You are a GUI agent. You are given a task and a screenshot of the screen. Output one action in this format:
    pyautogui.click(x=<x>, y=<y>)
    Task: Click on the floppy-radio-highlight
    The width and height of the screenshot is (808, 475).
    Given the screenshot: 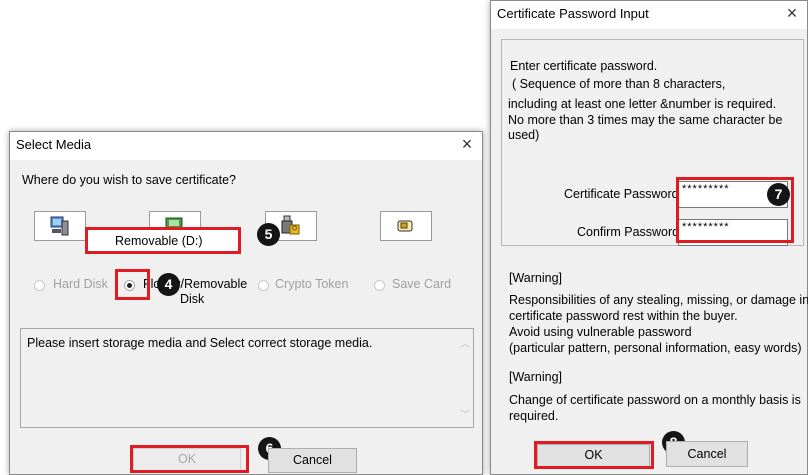 What is the action you would take?
    pyautogui.click(x=132, y=284)
    